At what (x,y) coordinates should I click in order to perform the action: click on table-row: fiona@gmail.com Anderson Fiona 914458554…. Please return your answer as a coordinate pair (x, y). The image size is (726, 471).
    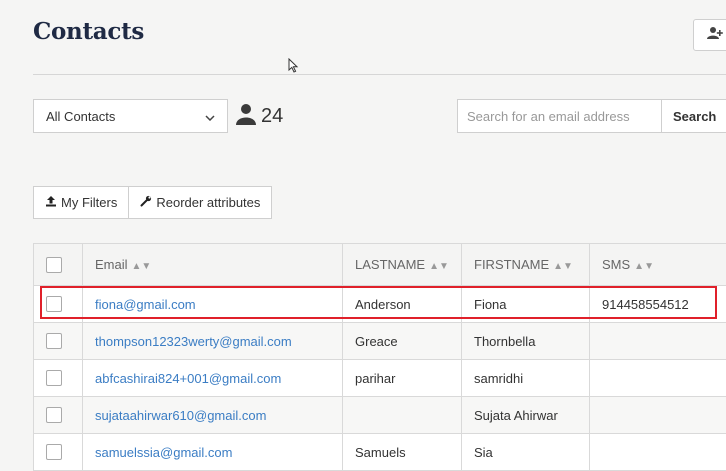
    Looking at the image, I should click on (380, 304).